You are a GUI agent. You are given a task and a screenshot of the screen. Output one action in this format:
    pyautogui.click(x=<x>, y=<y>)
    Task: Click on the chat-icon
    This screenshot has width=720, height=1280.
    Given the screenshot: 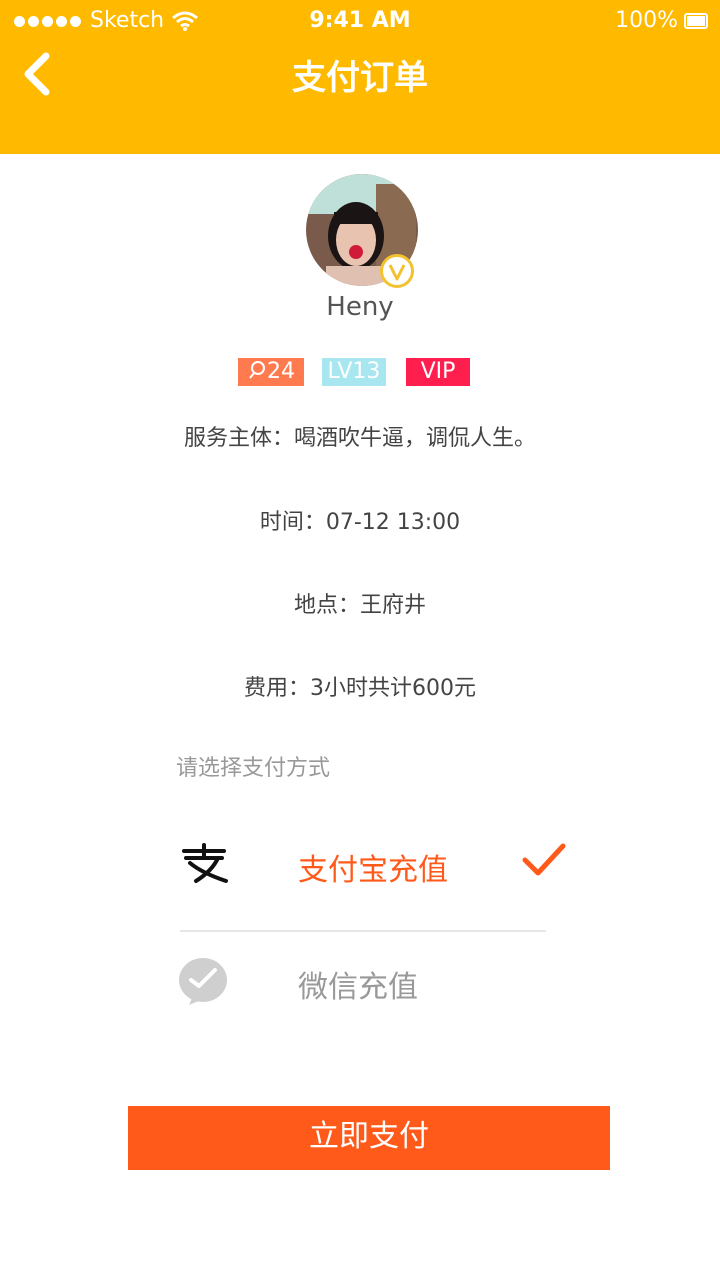 What is the action you would take?
    pyautogui.click(x=257, y=370)
    